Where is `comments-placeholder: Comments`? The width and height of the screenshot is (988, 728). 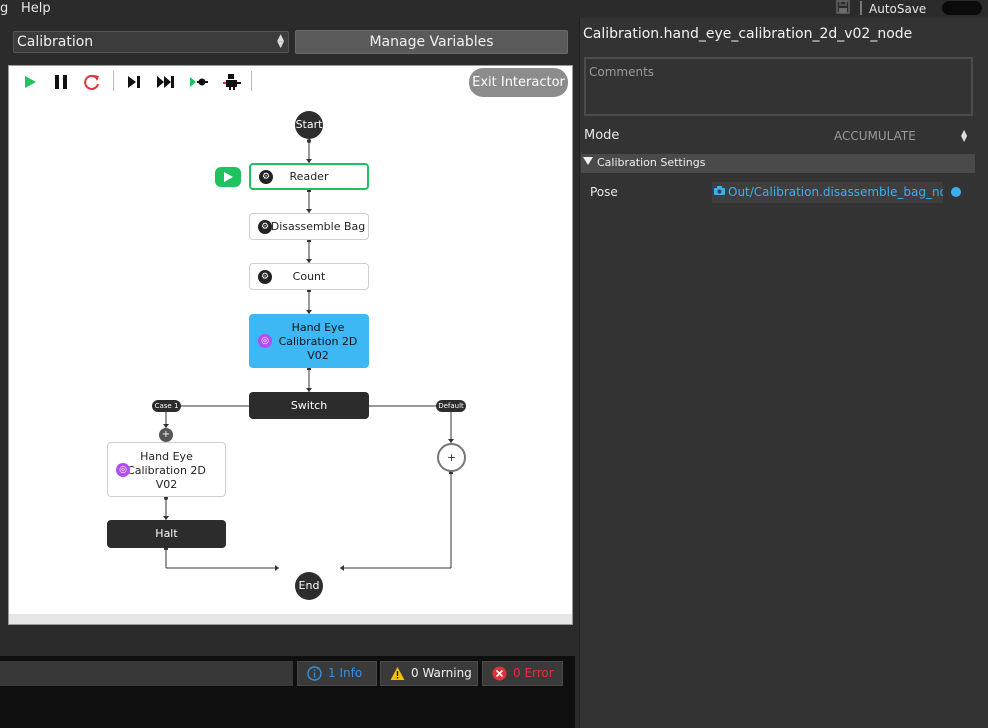 comments-placeholder: Comments is located at coordinates (622, 72).